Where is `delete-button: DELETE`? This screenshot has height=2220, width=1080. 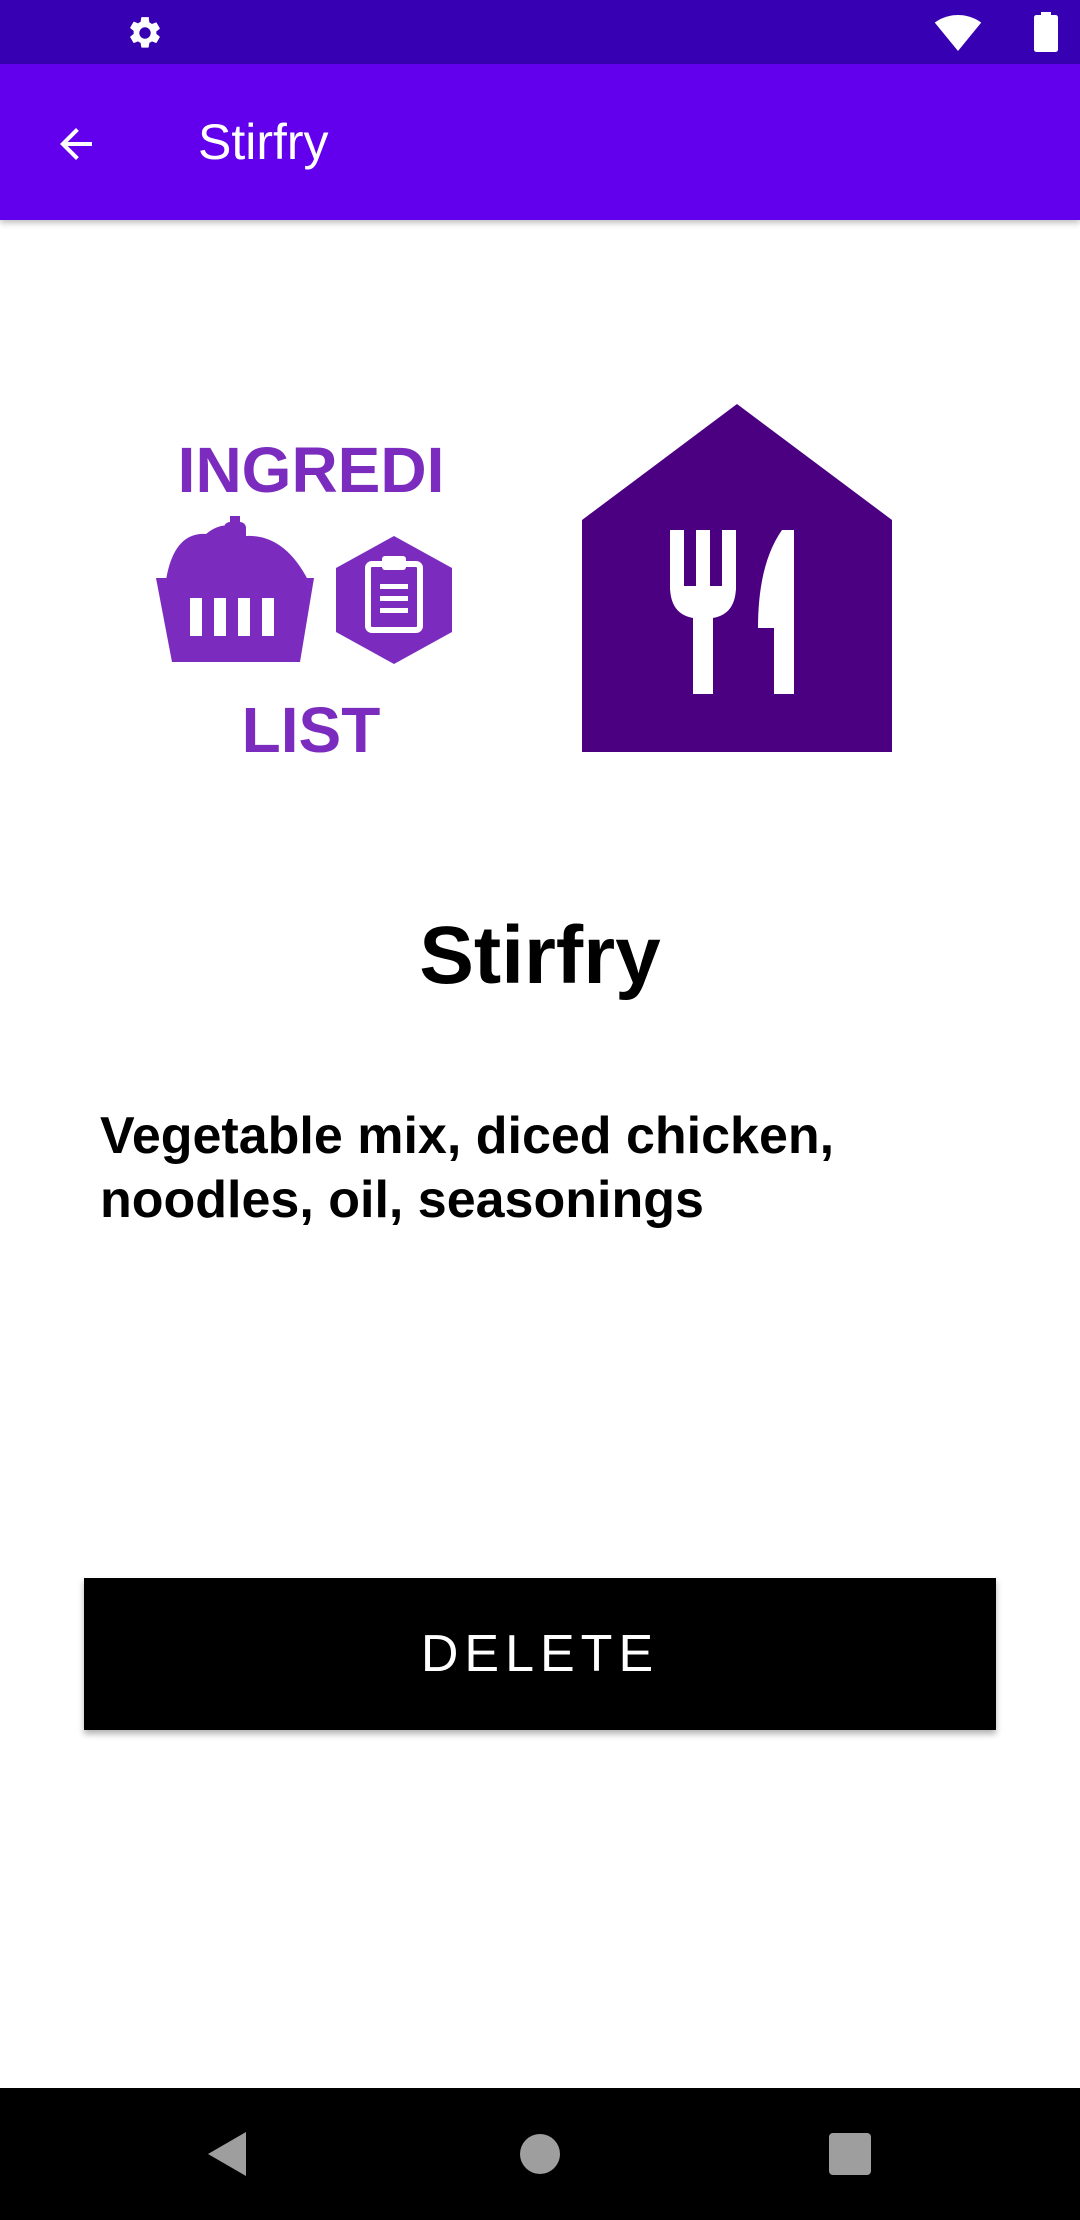
delete-button: DELETE is located at coordinates (540, 1654).